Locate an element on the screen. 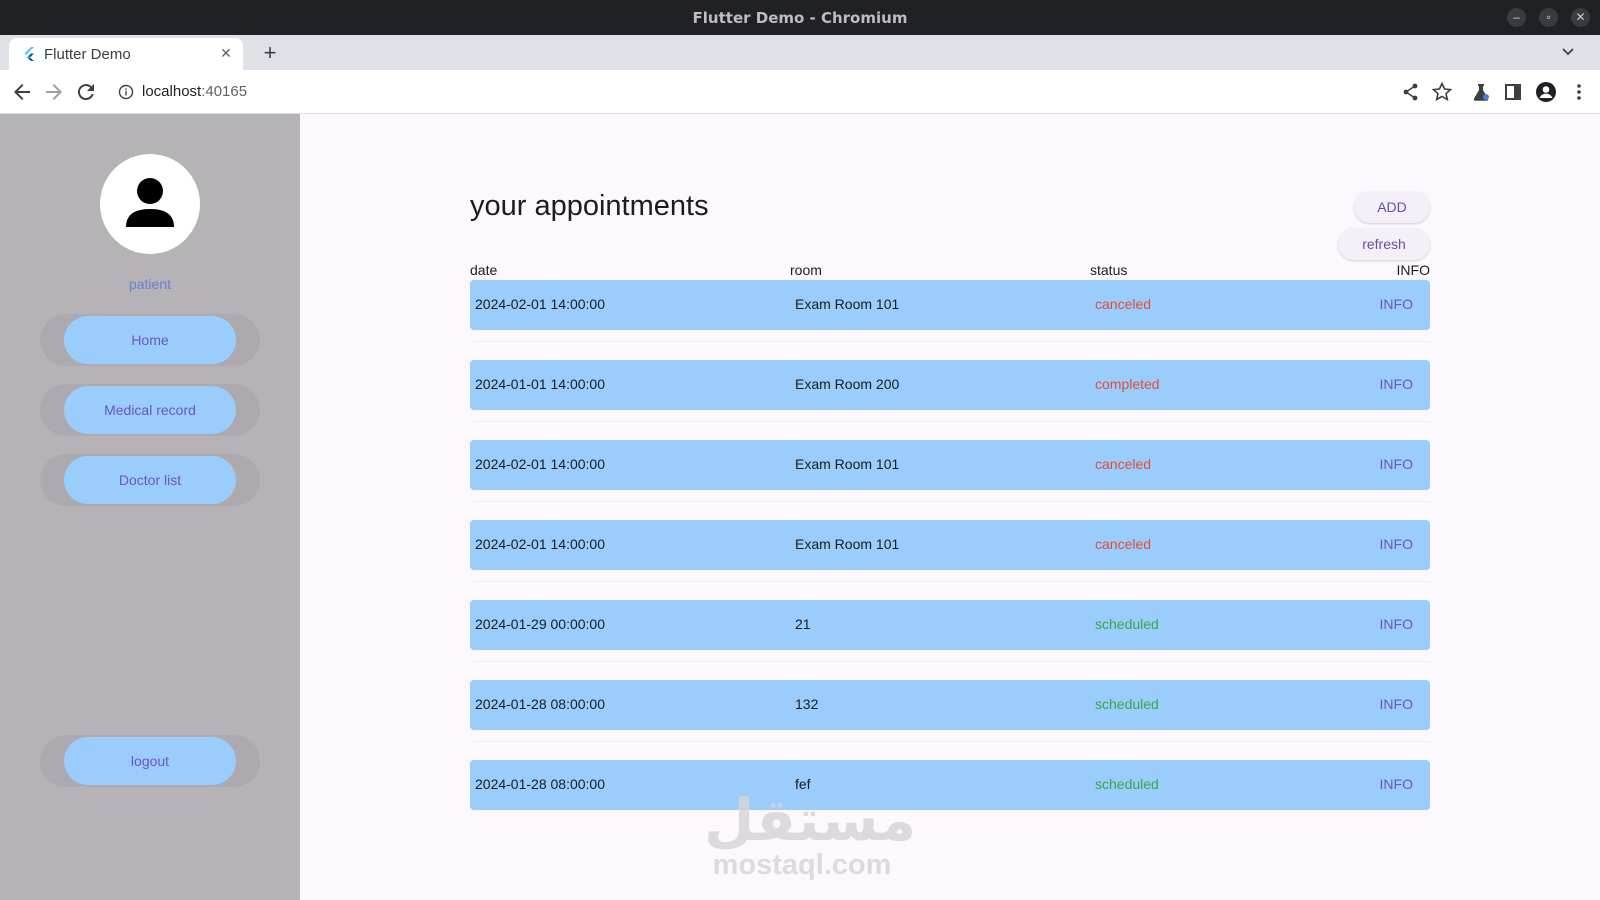  nav-logout-wrap: logout is located at coordinates (150, 761).